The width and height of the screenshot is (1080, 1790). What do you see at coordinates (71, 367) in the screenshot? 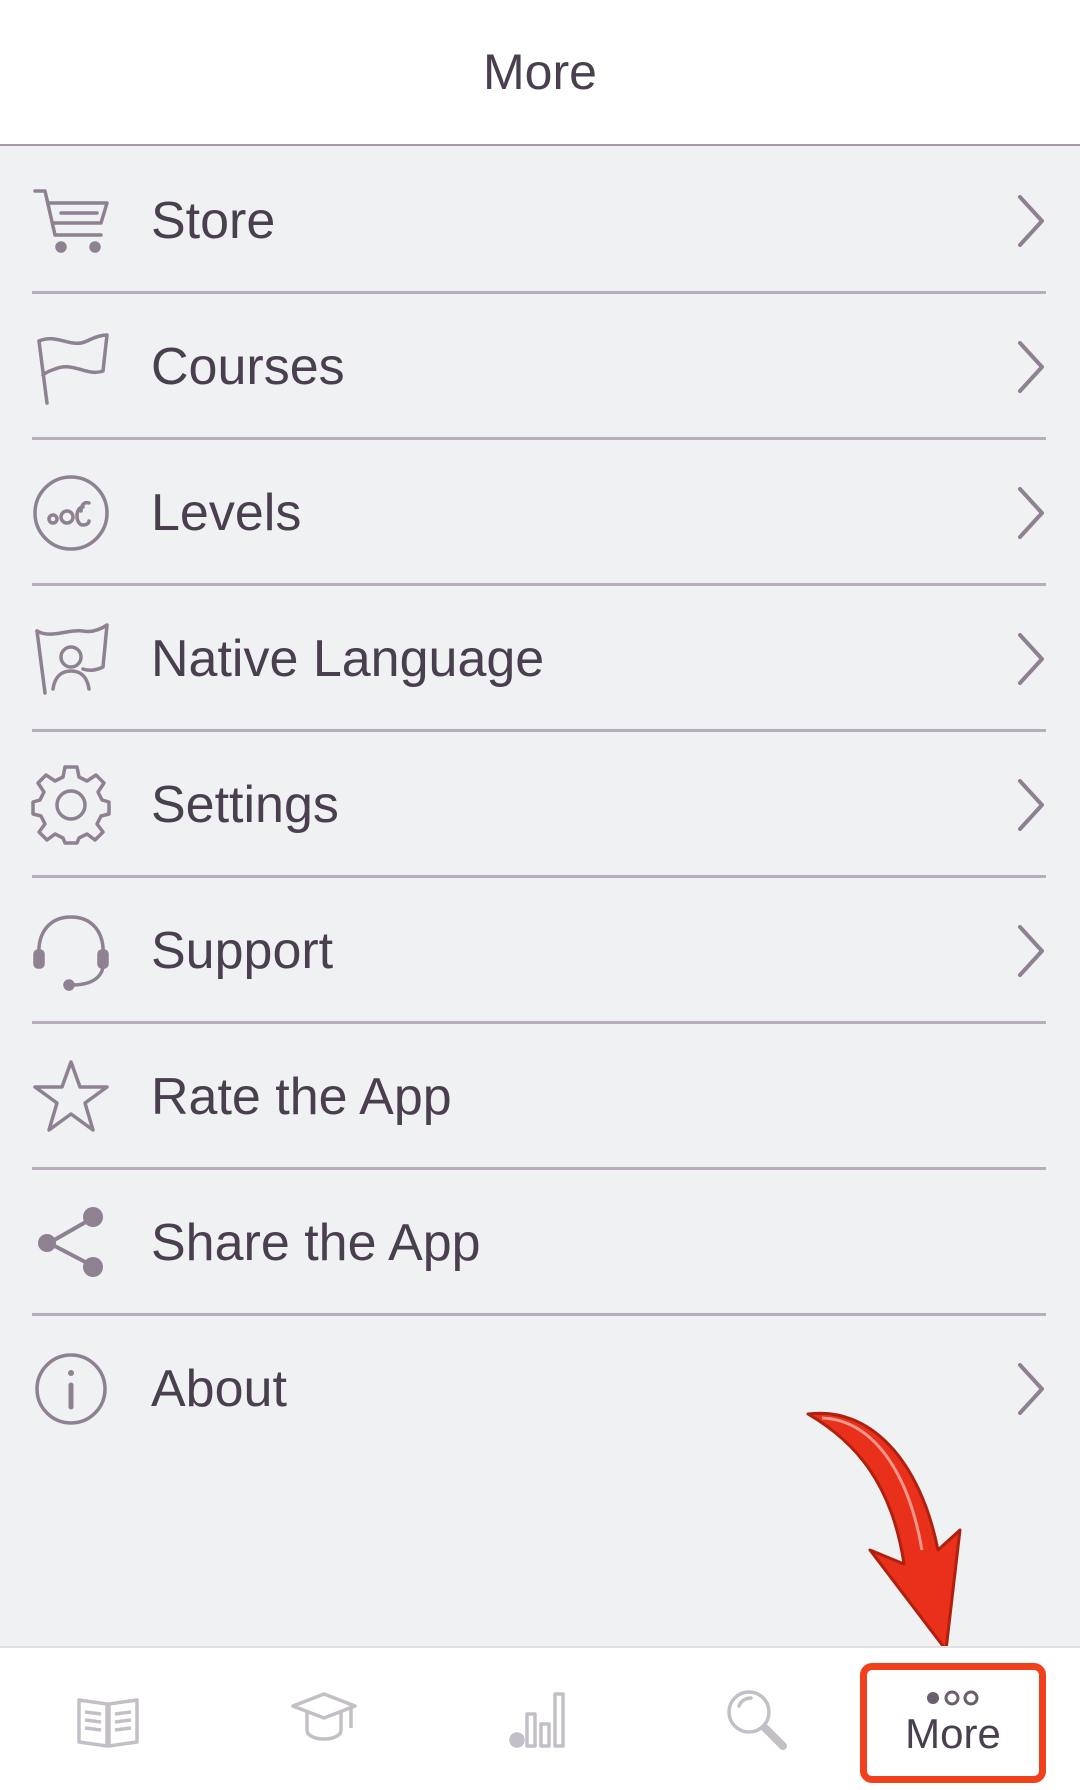
I see `flag-icon` at bounding box center [71, 367].